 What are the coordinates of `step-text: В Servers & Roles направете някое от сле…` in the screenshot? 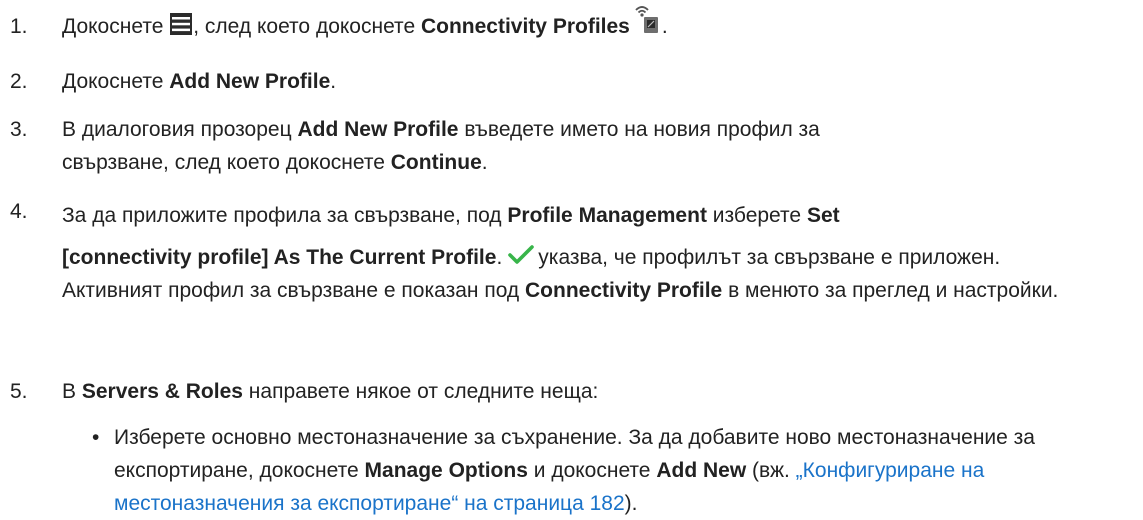 It's located at (596, 391).